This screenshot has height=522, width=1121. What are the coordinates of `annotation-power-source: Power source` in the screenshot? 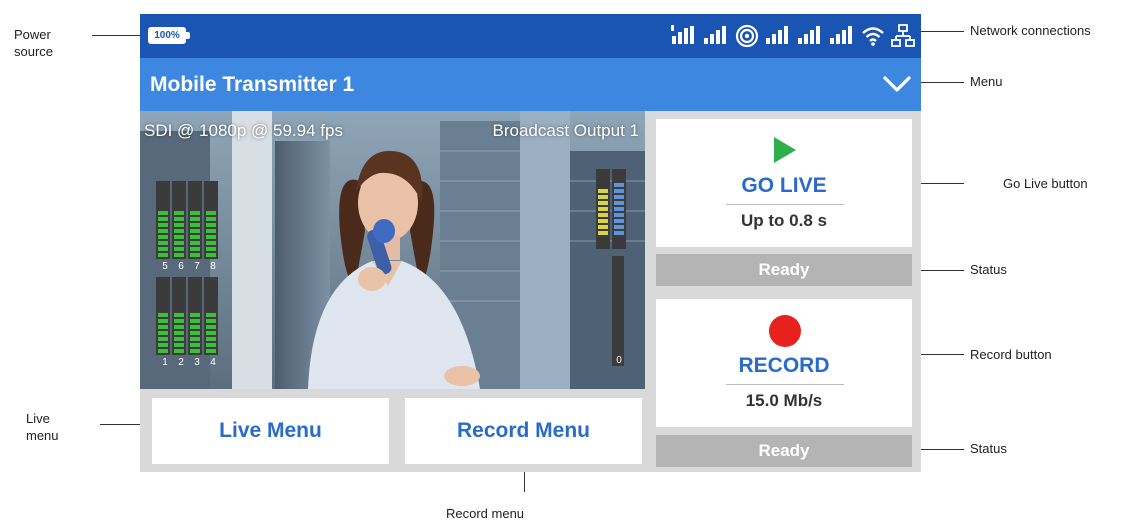 It's located at (34, 43).